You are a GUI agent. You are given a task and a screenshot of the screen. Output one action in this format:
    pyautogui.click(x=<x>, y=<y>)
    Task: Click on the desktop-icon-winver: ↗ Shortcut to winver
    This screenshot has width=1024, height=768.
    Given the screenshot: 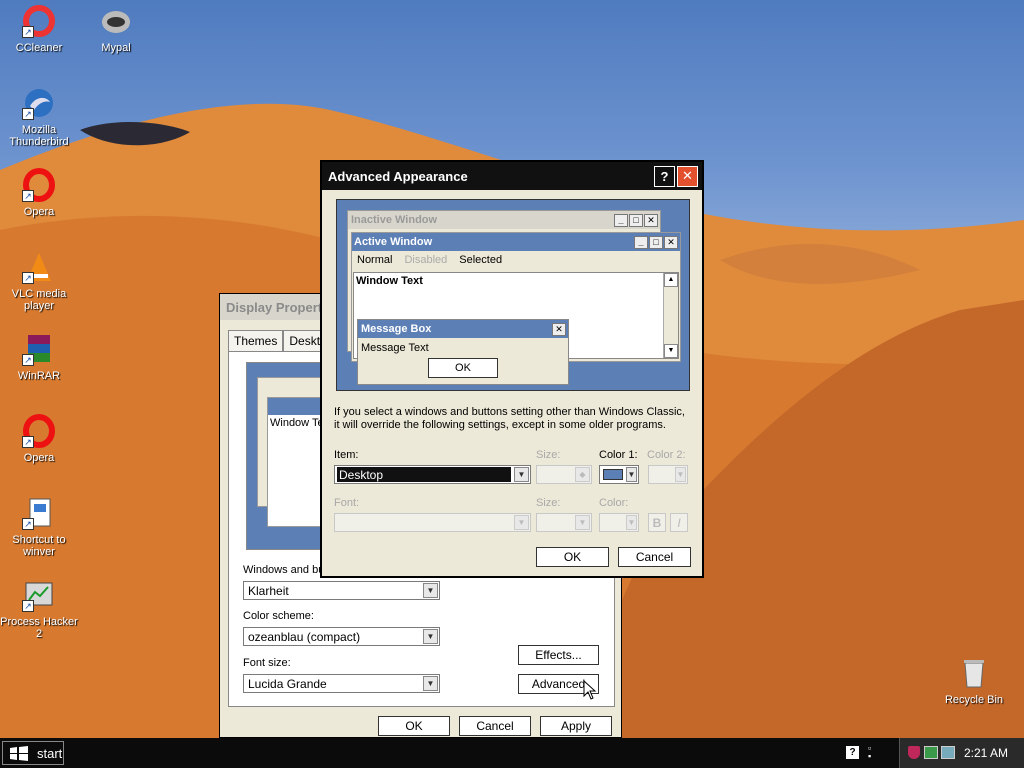 What is the action you would take?
    pyautogui.click(x=39, y=527)
    